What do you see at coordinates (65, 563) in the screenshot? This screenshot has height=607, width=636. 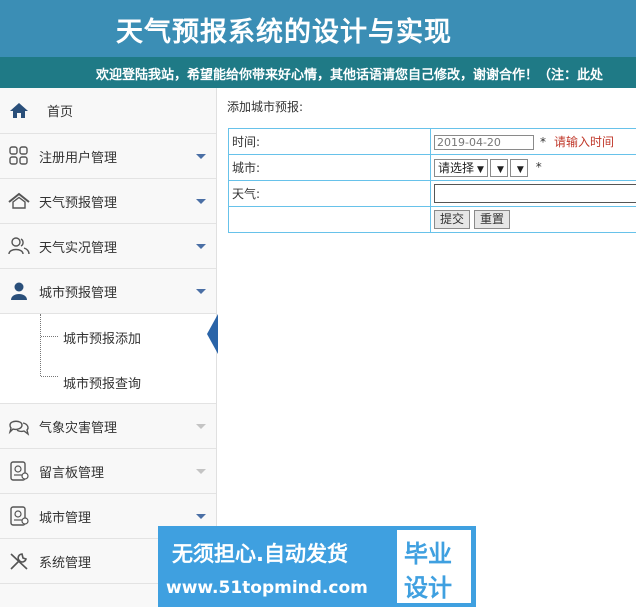 I see `sidebar-item-label: 系统管理` at bounding box center [65, 563].